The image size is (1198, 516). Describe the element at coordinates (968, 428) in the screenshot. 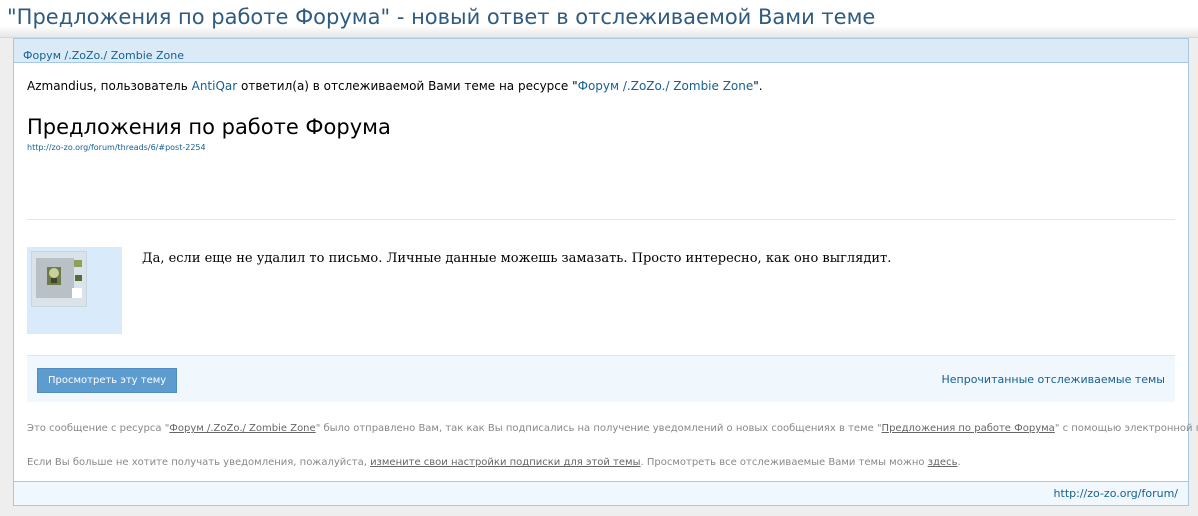

I see `footer-thread-link: Предложения по работе Форума` at that location.